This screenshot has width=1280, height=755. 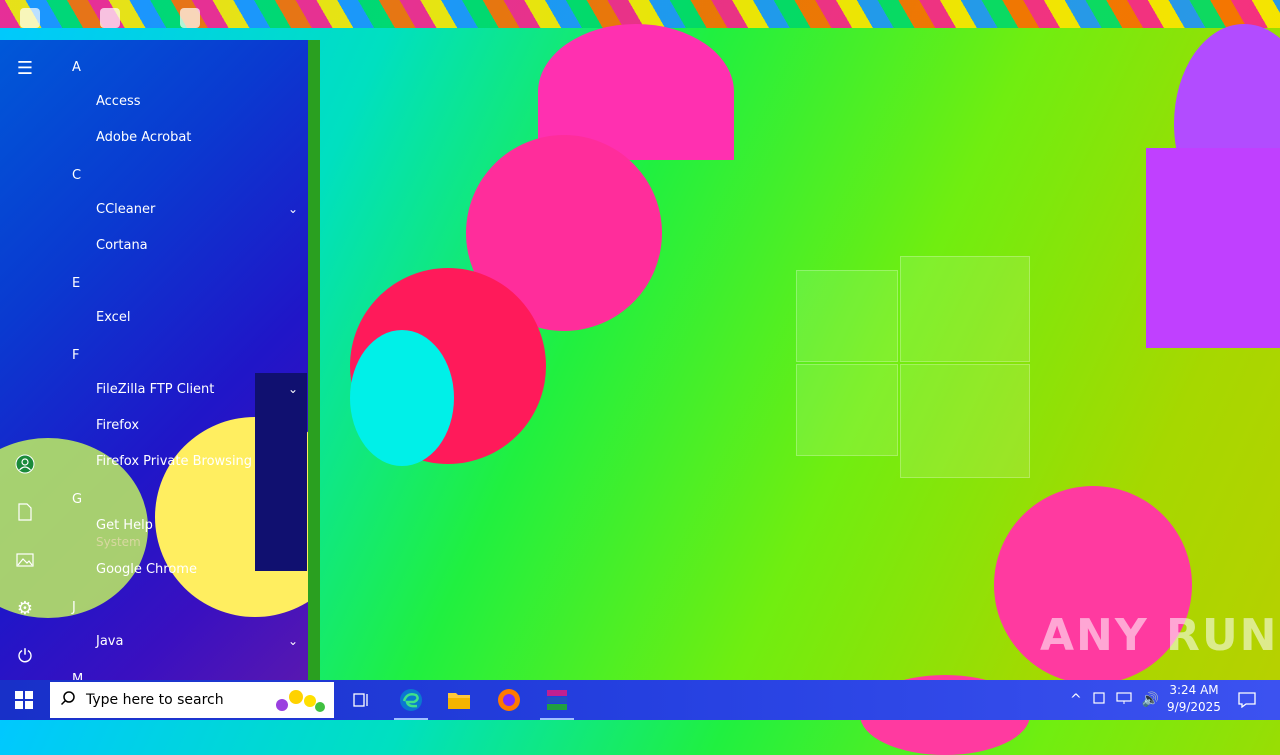 I want to click on app-java: Java, so click(x=109, y=641).